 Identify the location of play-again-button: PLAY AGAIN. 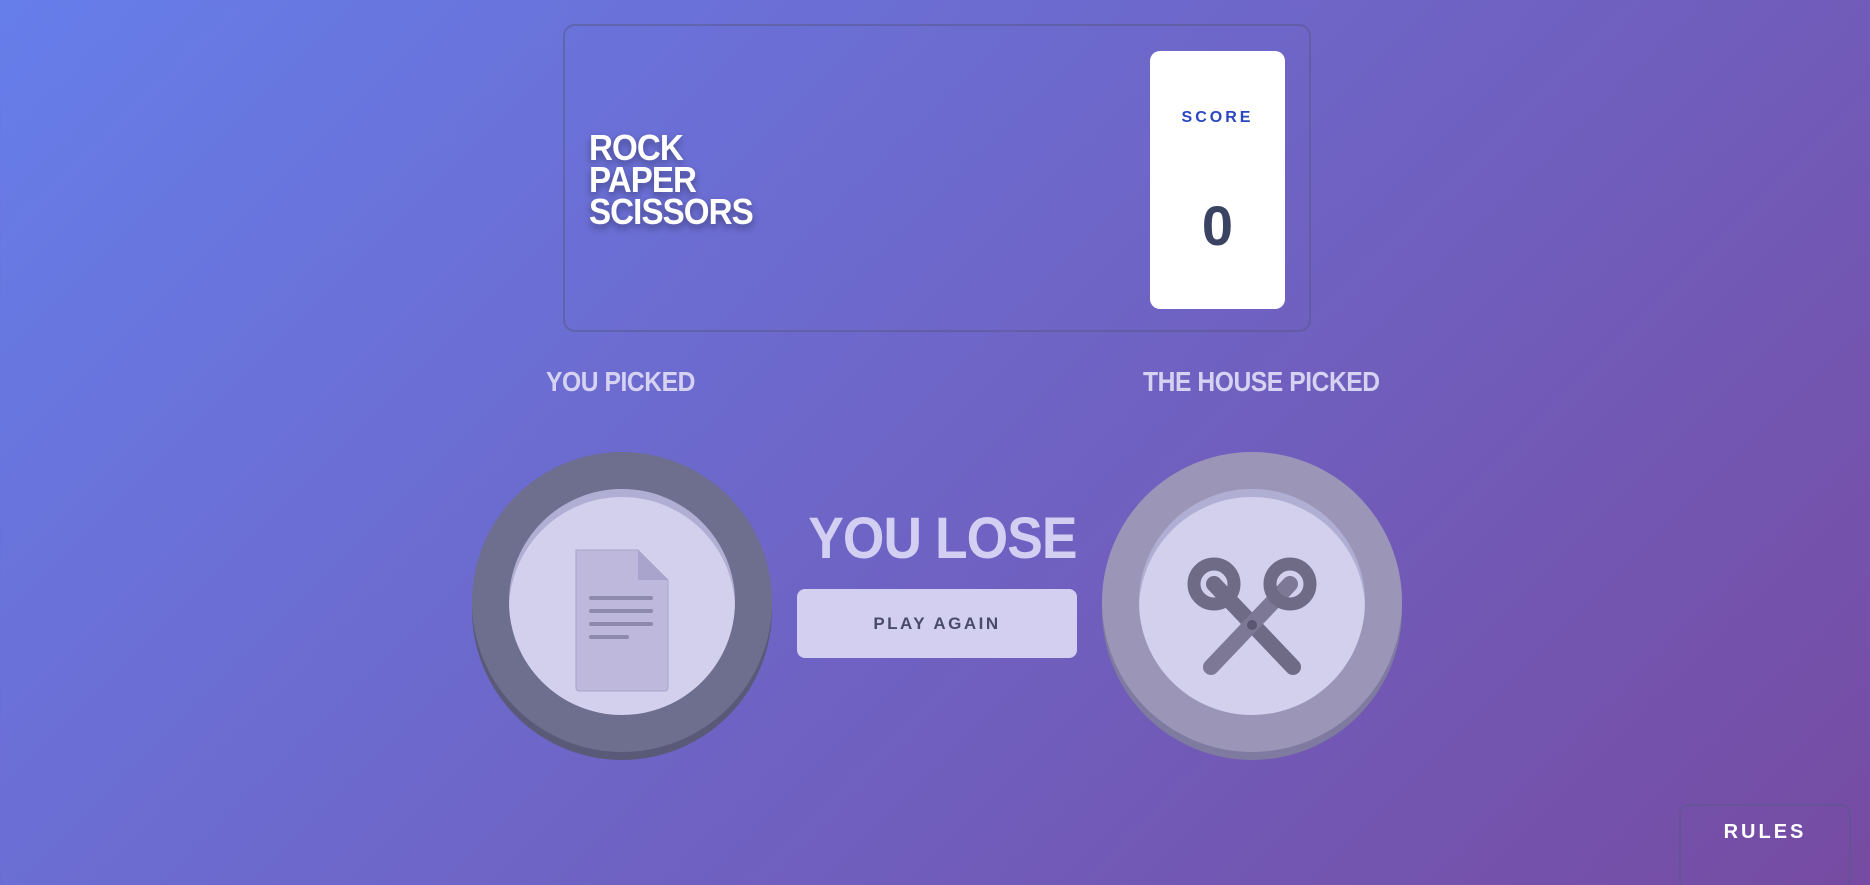
(937, 623).